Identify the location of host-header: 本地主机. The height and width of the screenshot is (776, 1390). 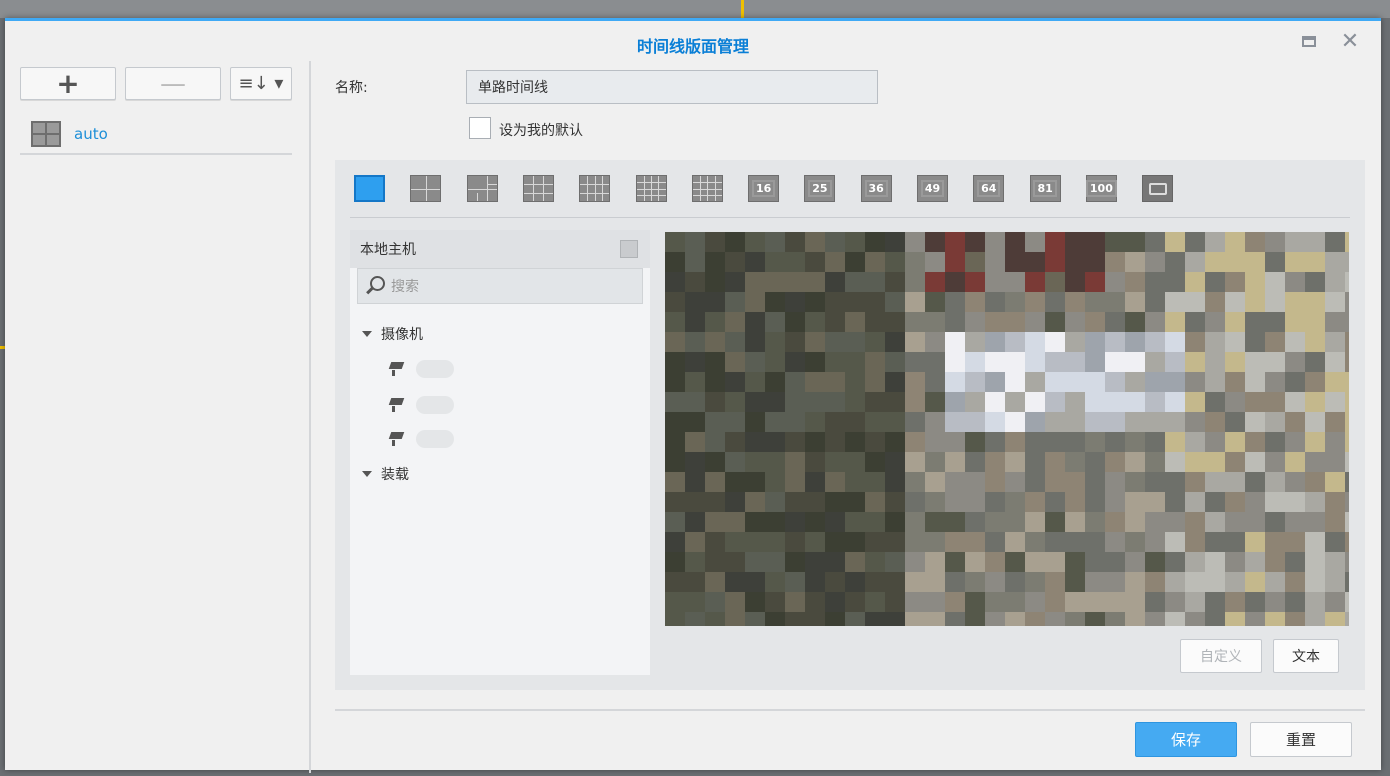
(500, 249).